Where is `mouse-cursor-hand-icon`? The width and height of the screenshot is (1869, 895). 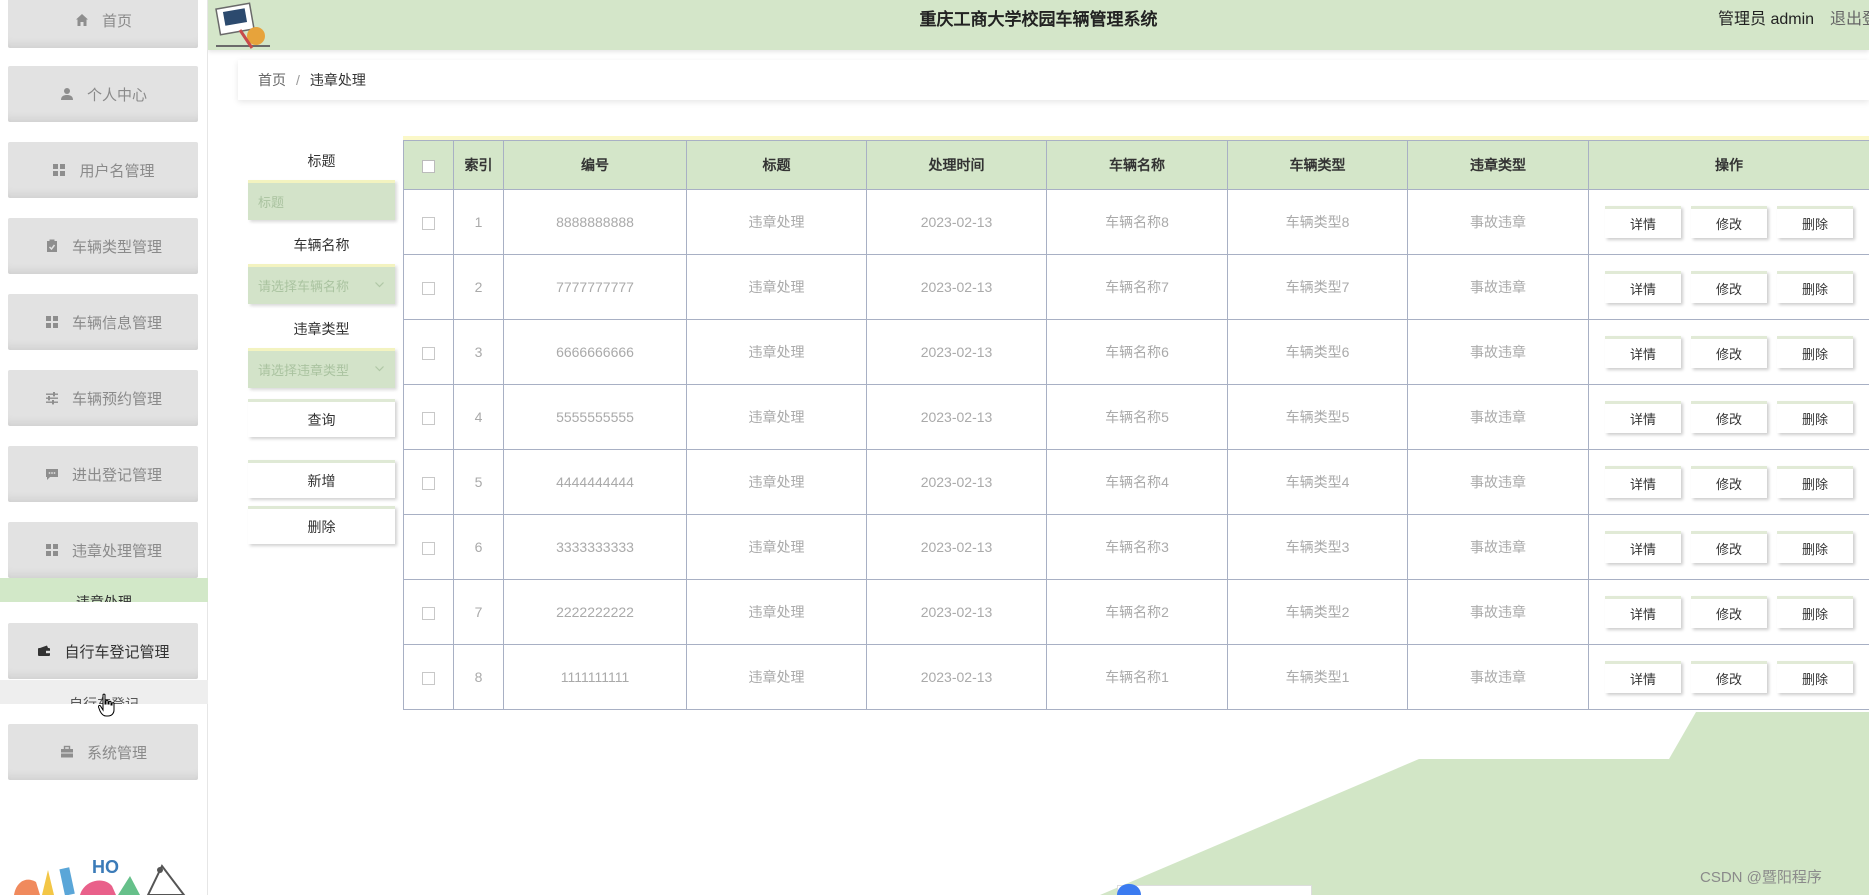
mouse-cursor-hand-icon is located at coordinates (106, 705).